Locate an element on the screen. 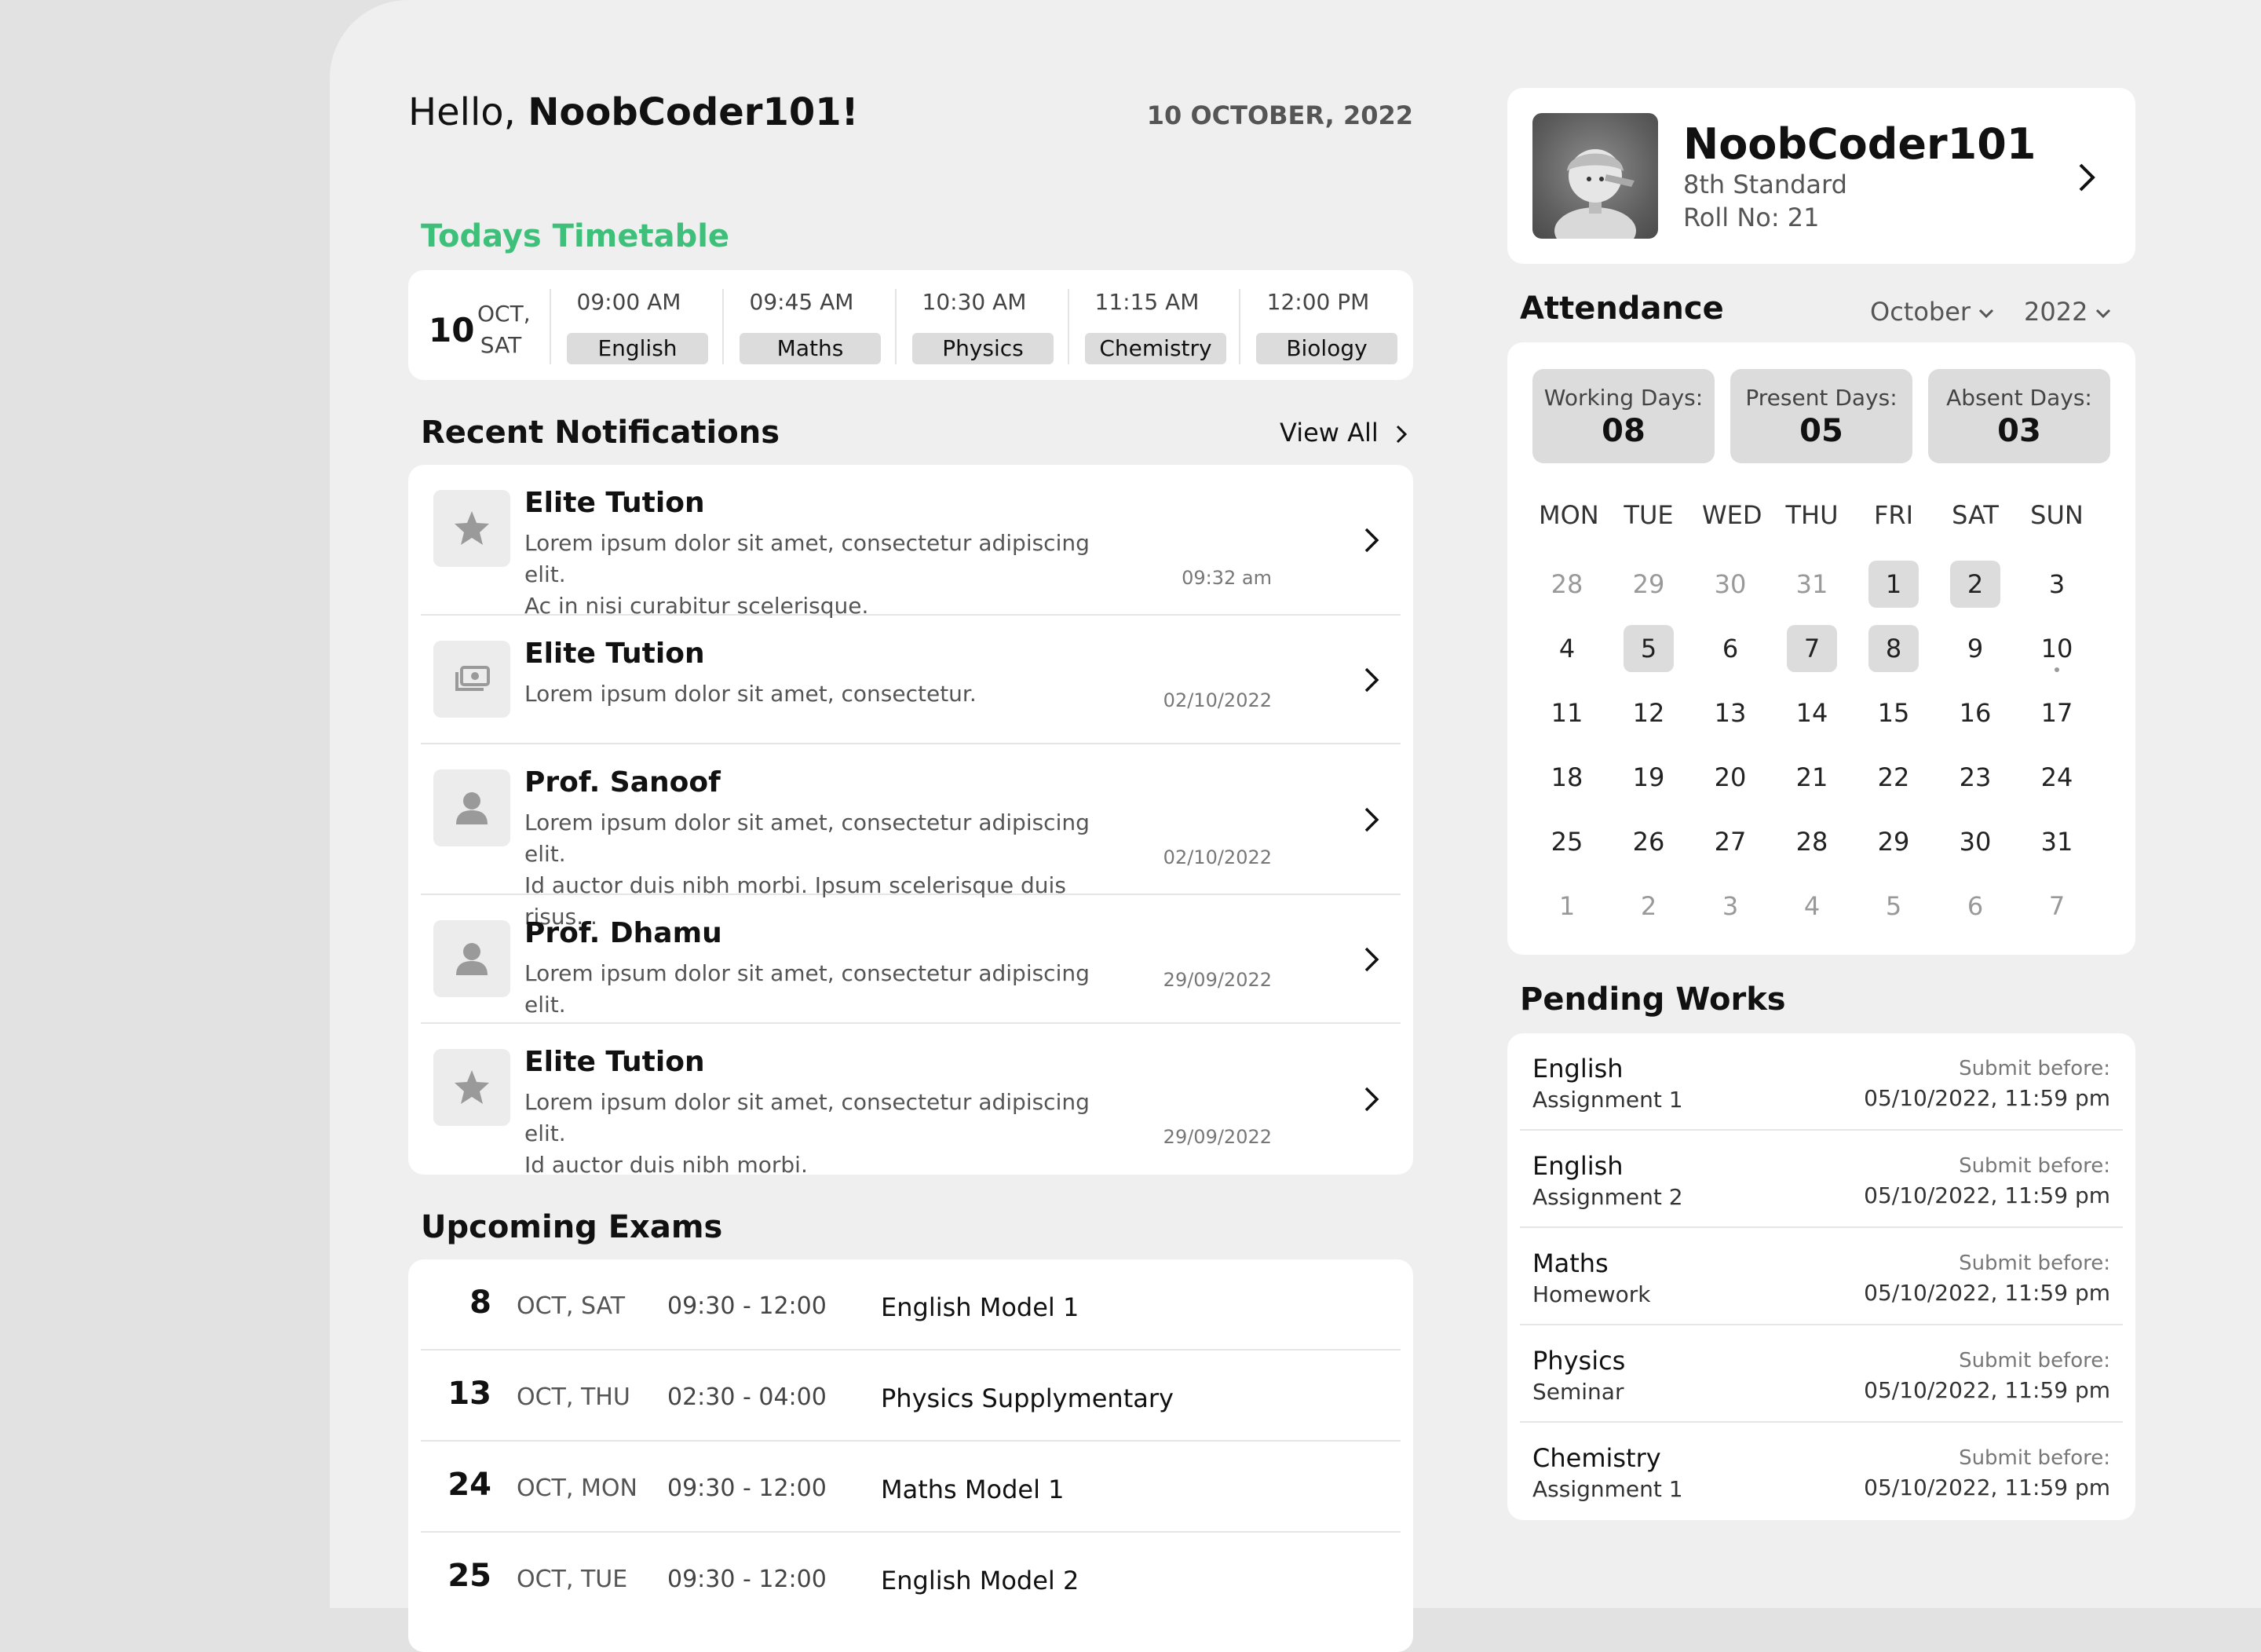 This screenshot has width=2261, height=1652. star-icon is located at coordinates (472, 528).